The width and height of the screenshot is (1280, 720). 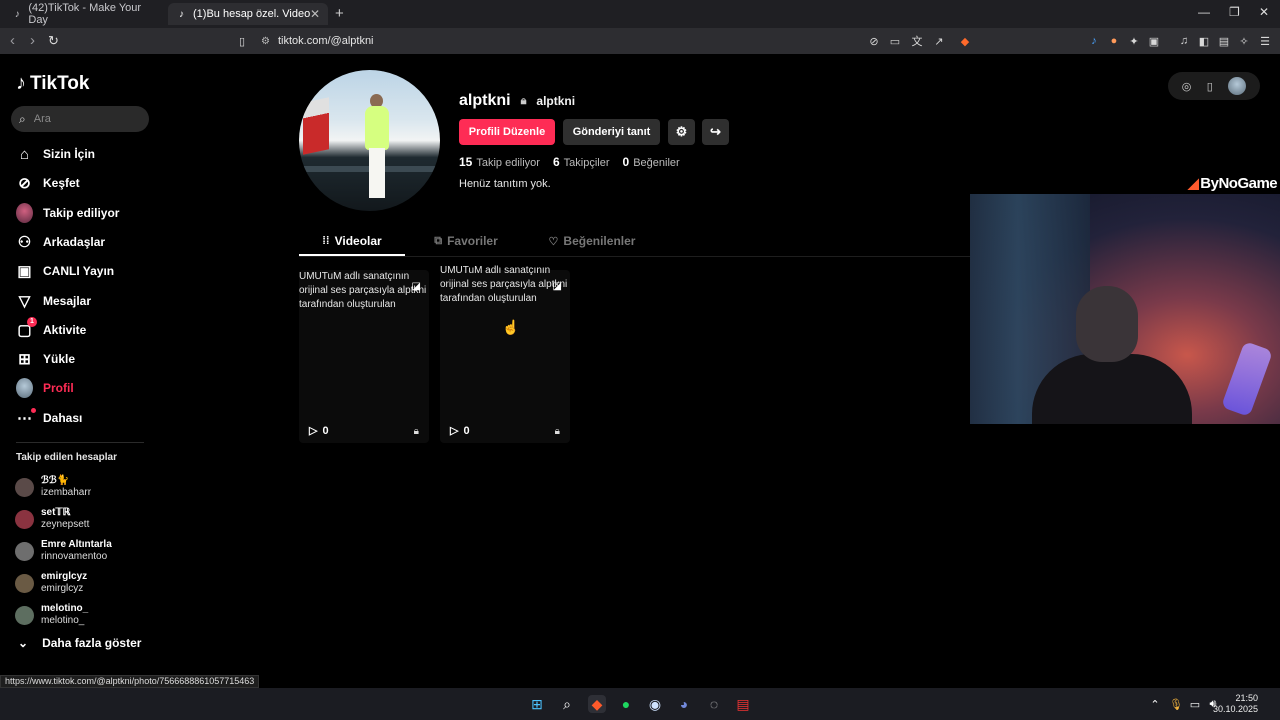 I want to click on browser-tab-profile: ♪ (1)Bu hesap özel. Videolarını gö ✕, so click(x=248, y=14).